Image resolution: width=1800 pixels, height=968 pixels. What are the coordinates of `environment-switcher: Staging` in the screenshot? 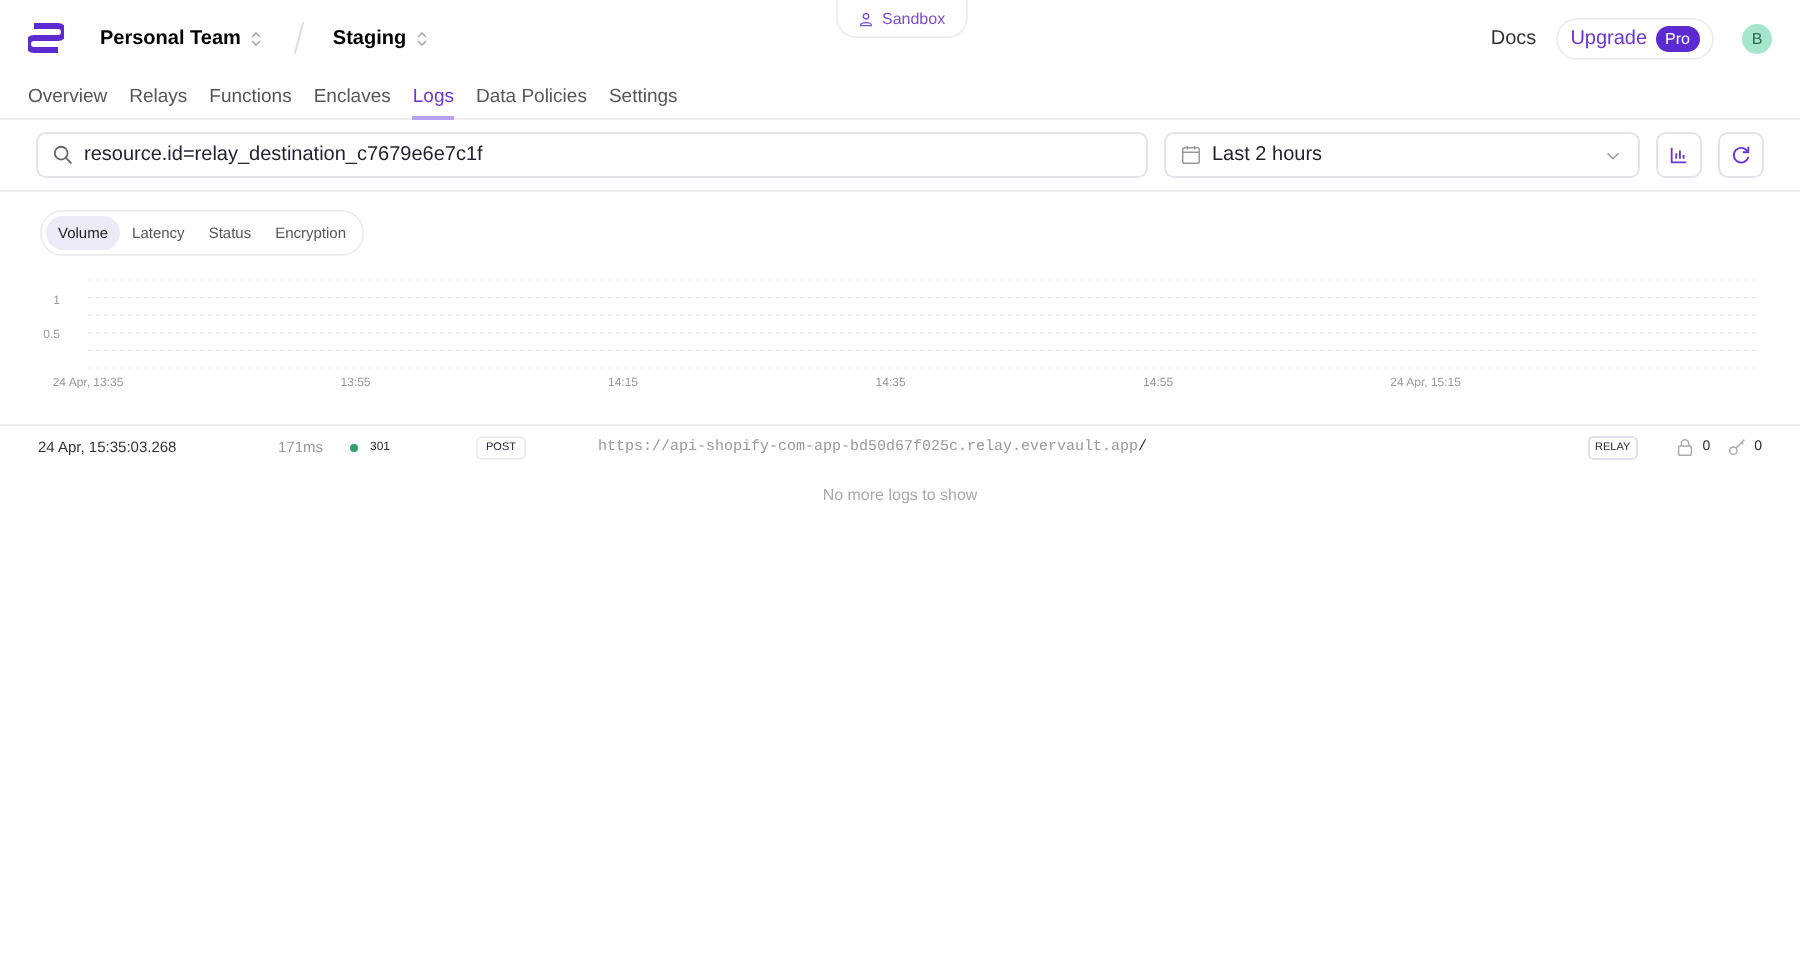 It's located at (380, 38).